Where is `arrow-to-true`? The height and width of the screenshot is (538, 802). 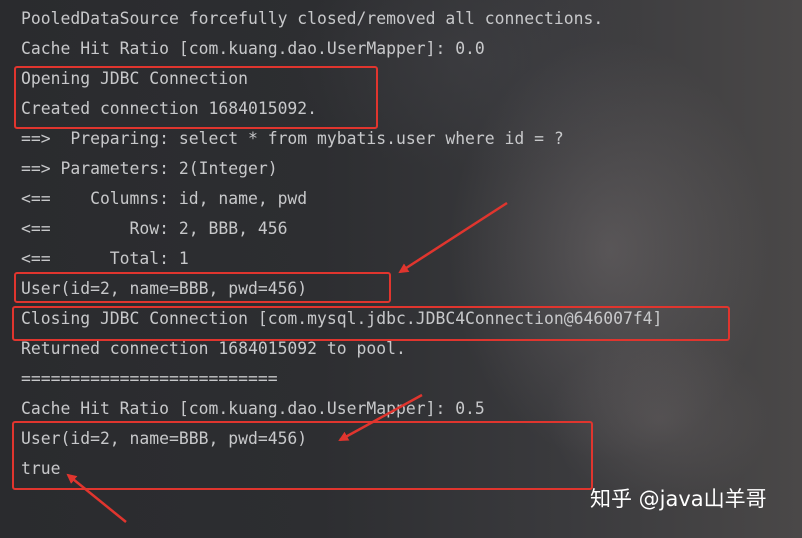
arrow-to-true is located at coordinates (96, 498).